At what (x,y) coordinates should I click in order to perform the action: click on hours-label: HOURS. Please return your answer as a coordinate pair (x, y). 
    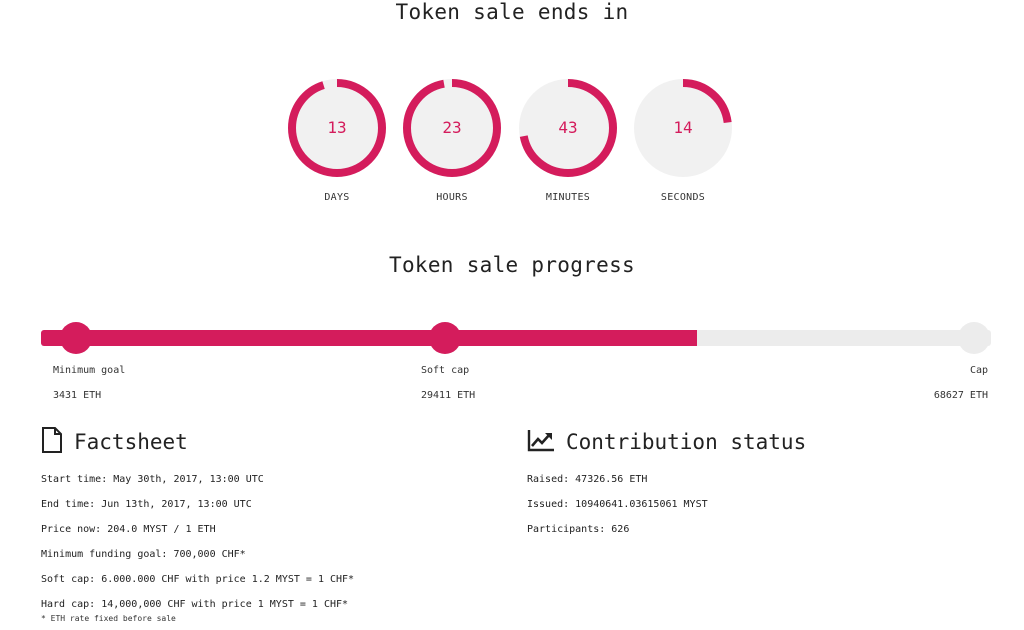
    Looking at the image, I should click on (452, 197).